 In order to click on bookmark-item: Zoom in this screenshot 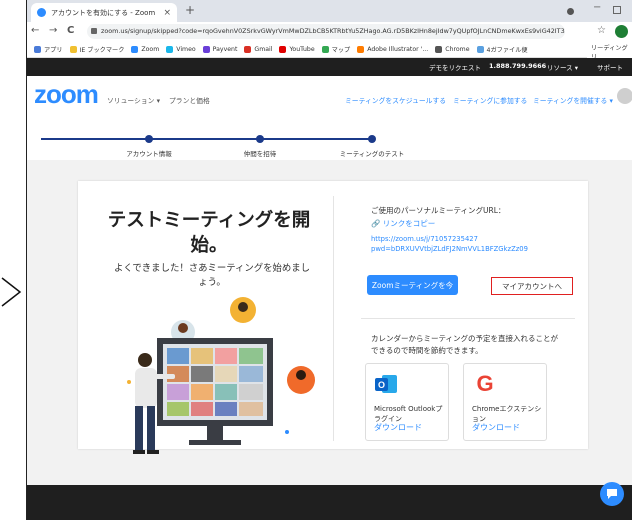, I will do `click(145, 49)`.